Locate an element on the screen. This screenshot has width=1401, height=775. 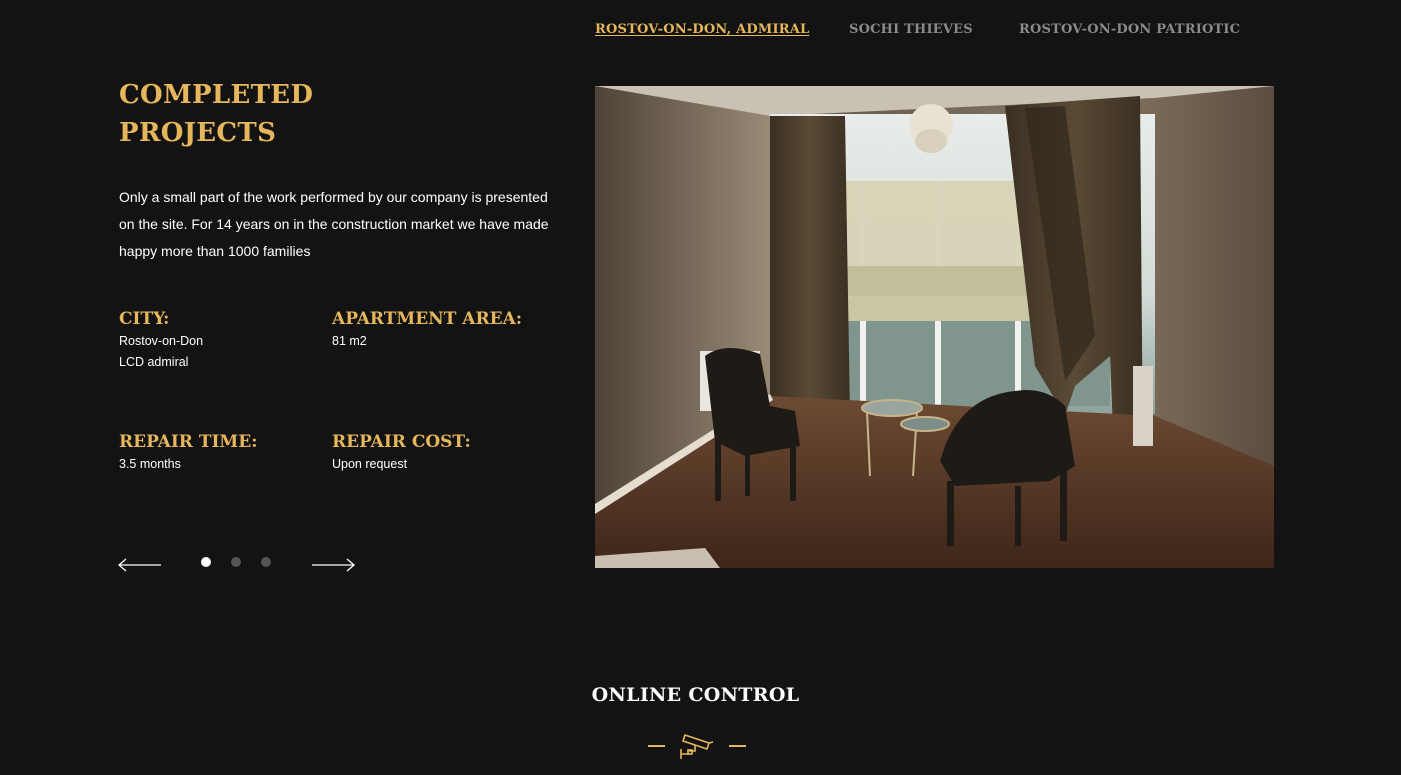
divider-dash-left is located at coordinates (656, 746).